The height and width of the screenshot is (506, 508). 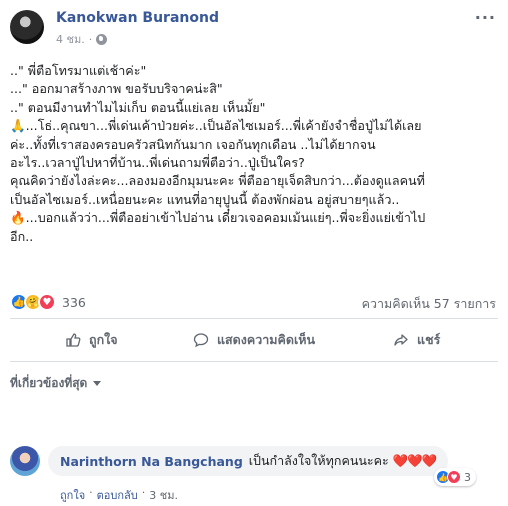 I want to click on comment-sort-dropdown: ที่เกี่ยวข้องที่สุด, so click(x=56, y=383).